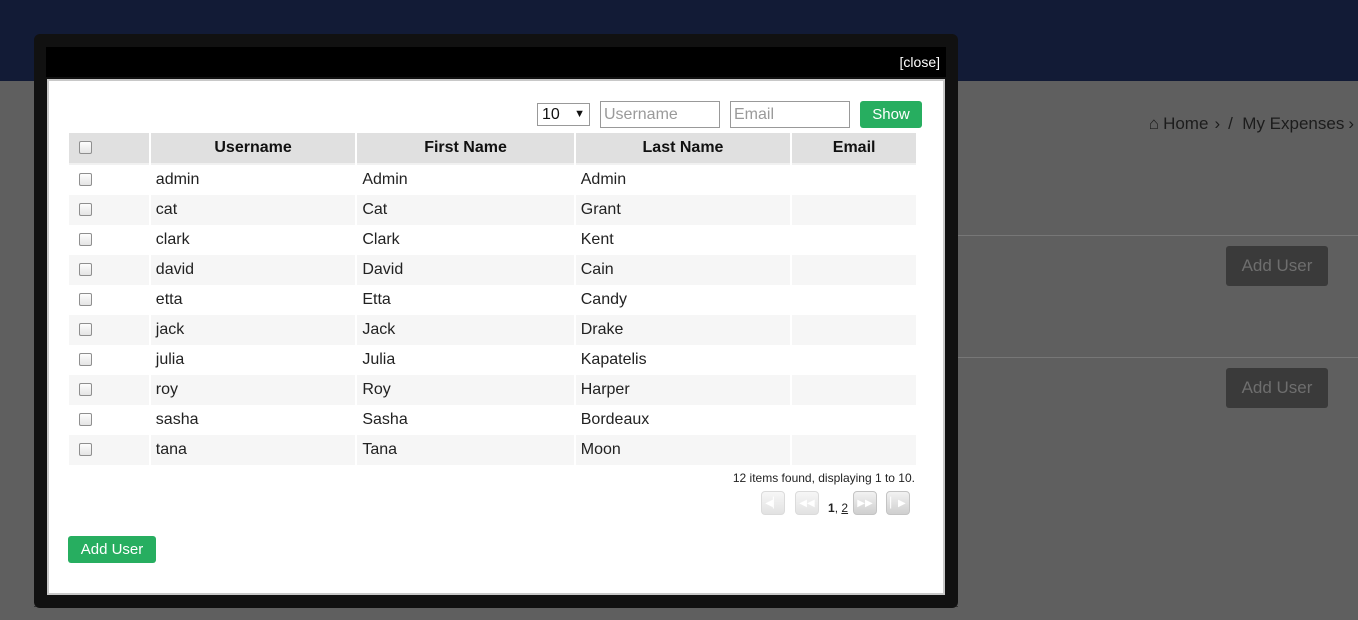 This screenshot has height=620, width=1358. What do you see at coordinates (683, 240) in the screenshot?
I see `cell-last: Kent` at bounding box center [683, 240].